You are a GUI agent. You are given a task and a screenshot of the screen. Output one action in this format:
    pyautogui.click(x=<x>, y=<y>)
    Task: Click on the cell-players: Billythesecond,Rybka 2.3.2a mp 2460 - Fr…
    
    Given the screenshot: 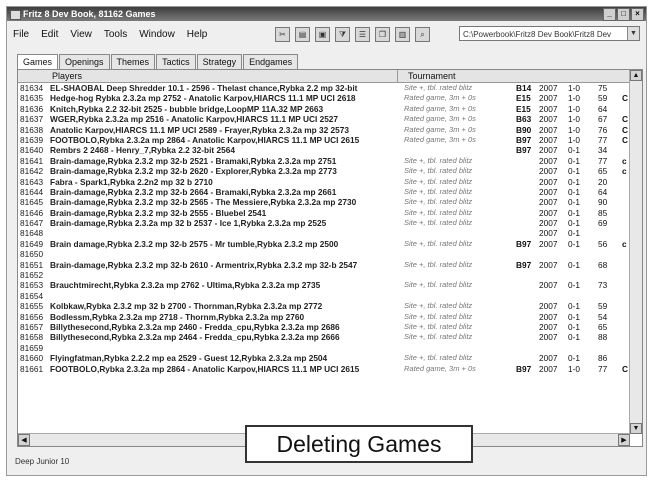 What is the action you would take?
    pyautogui.click(x=195, y=326)
    